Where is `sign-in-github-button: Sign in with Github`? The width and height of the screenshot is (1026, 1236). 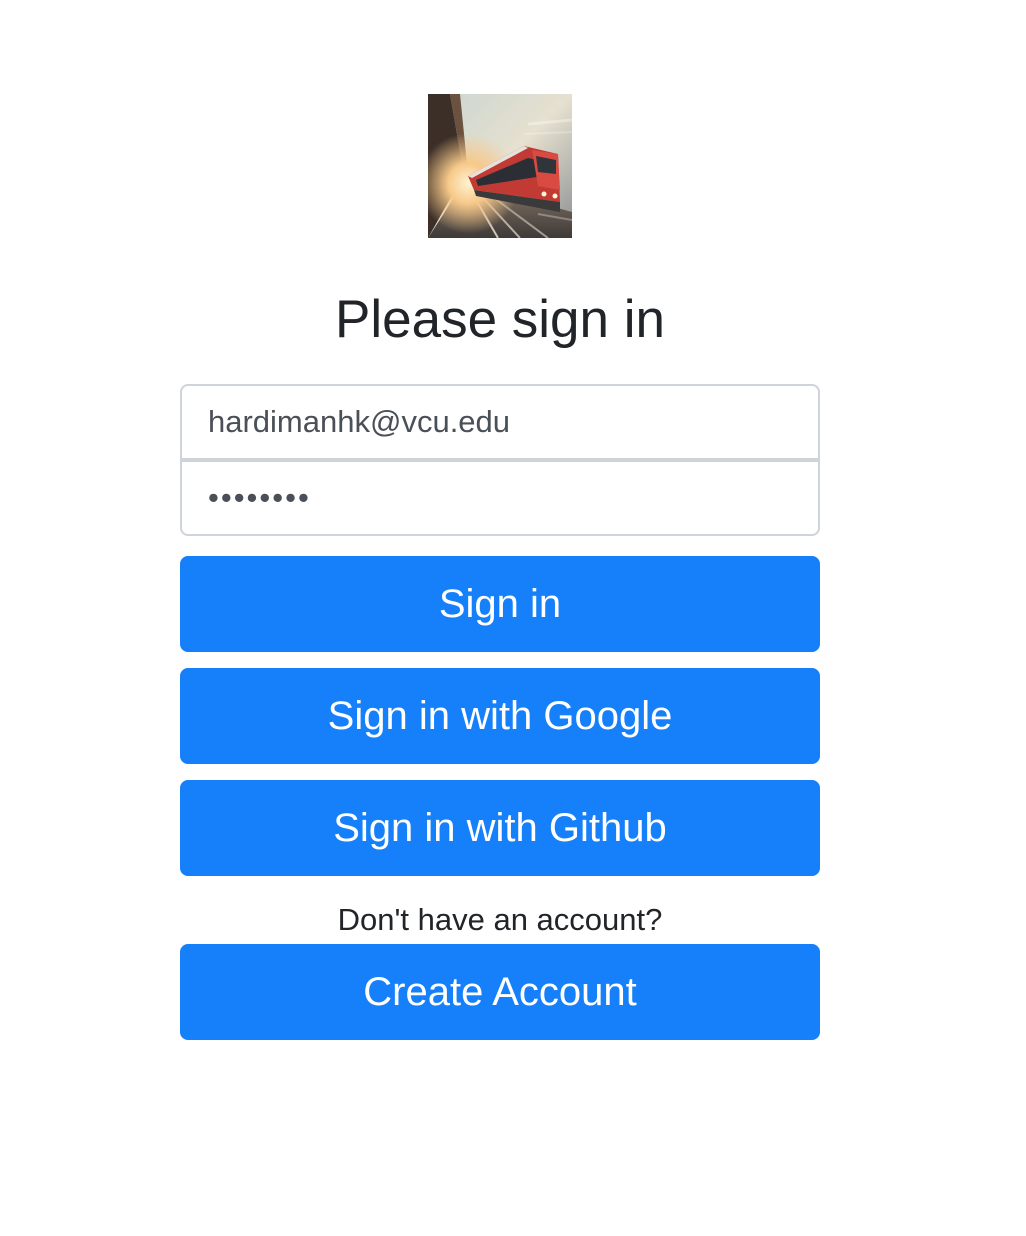
sign-in-github-button: Sign in with Github is located at coordinates (500, 828).